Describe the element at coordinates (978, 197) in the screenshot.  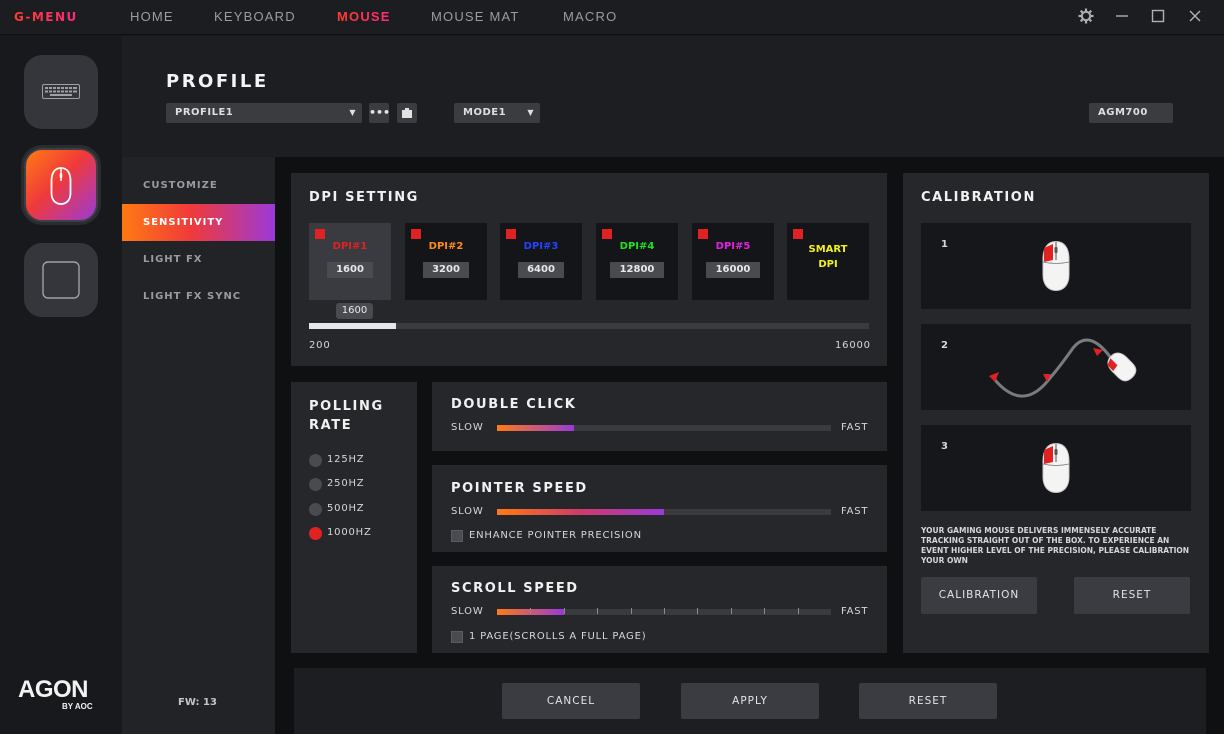
I see `calibration-title: CALIBRATION` at that location.